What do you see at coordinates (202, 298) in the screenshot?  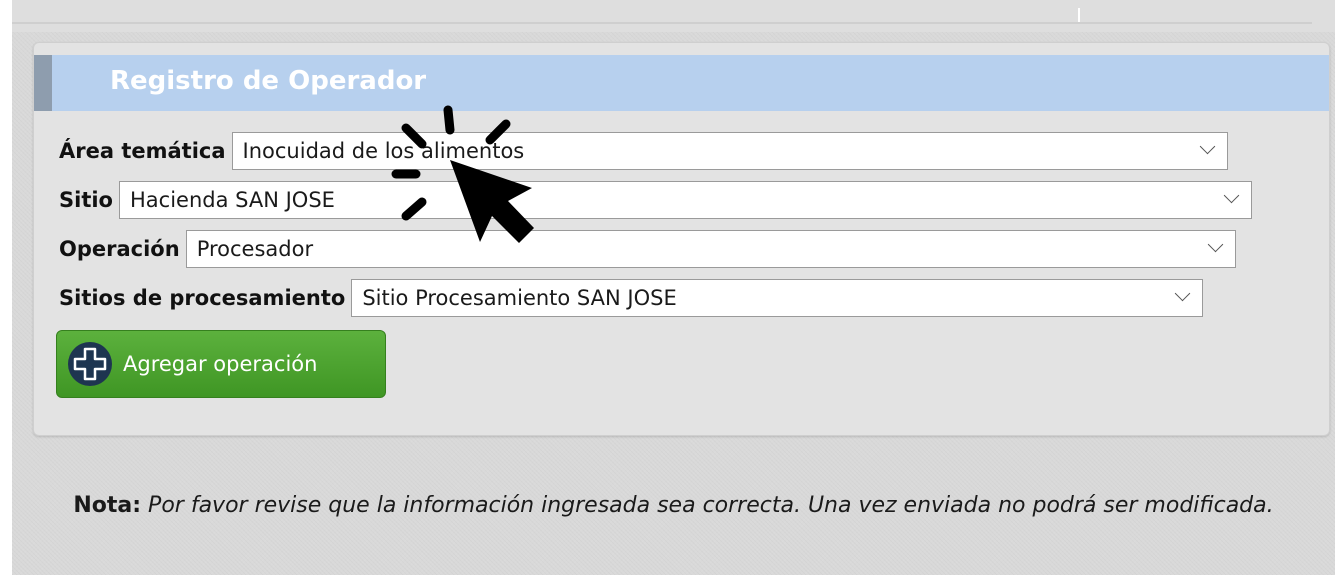 I see `sitios-procesamiento-label: Sitios de procesamiento` at bounding box center [202, 298].